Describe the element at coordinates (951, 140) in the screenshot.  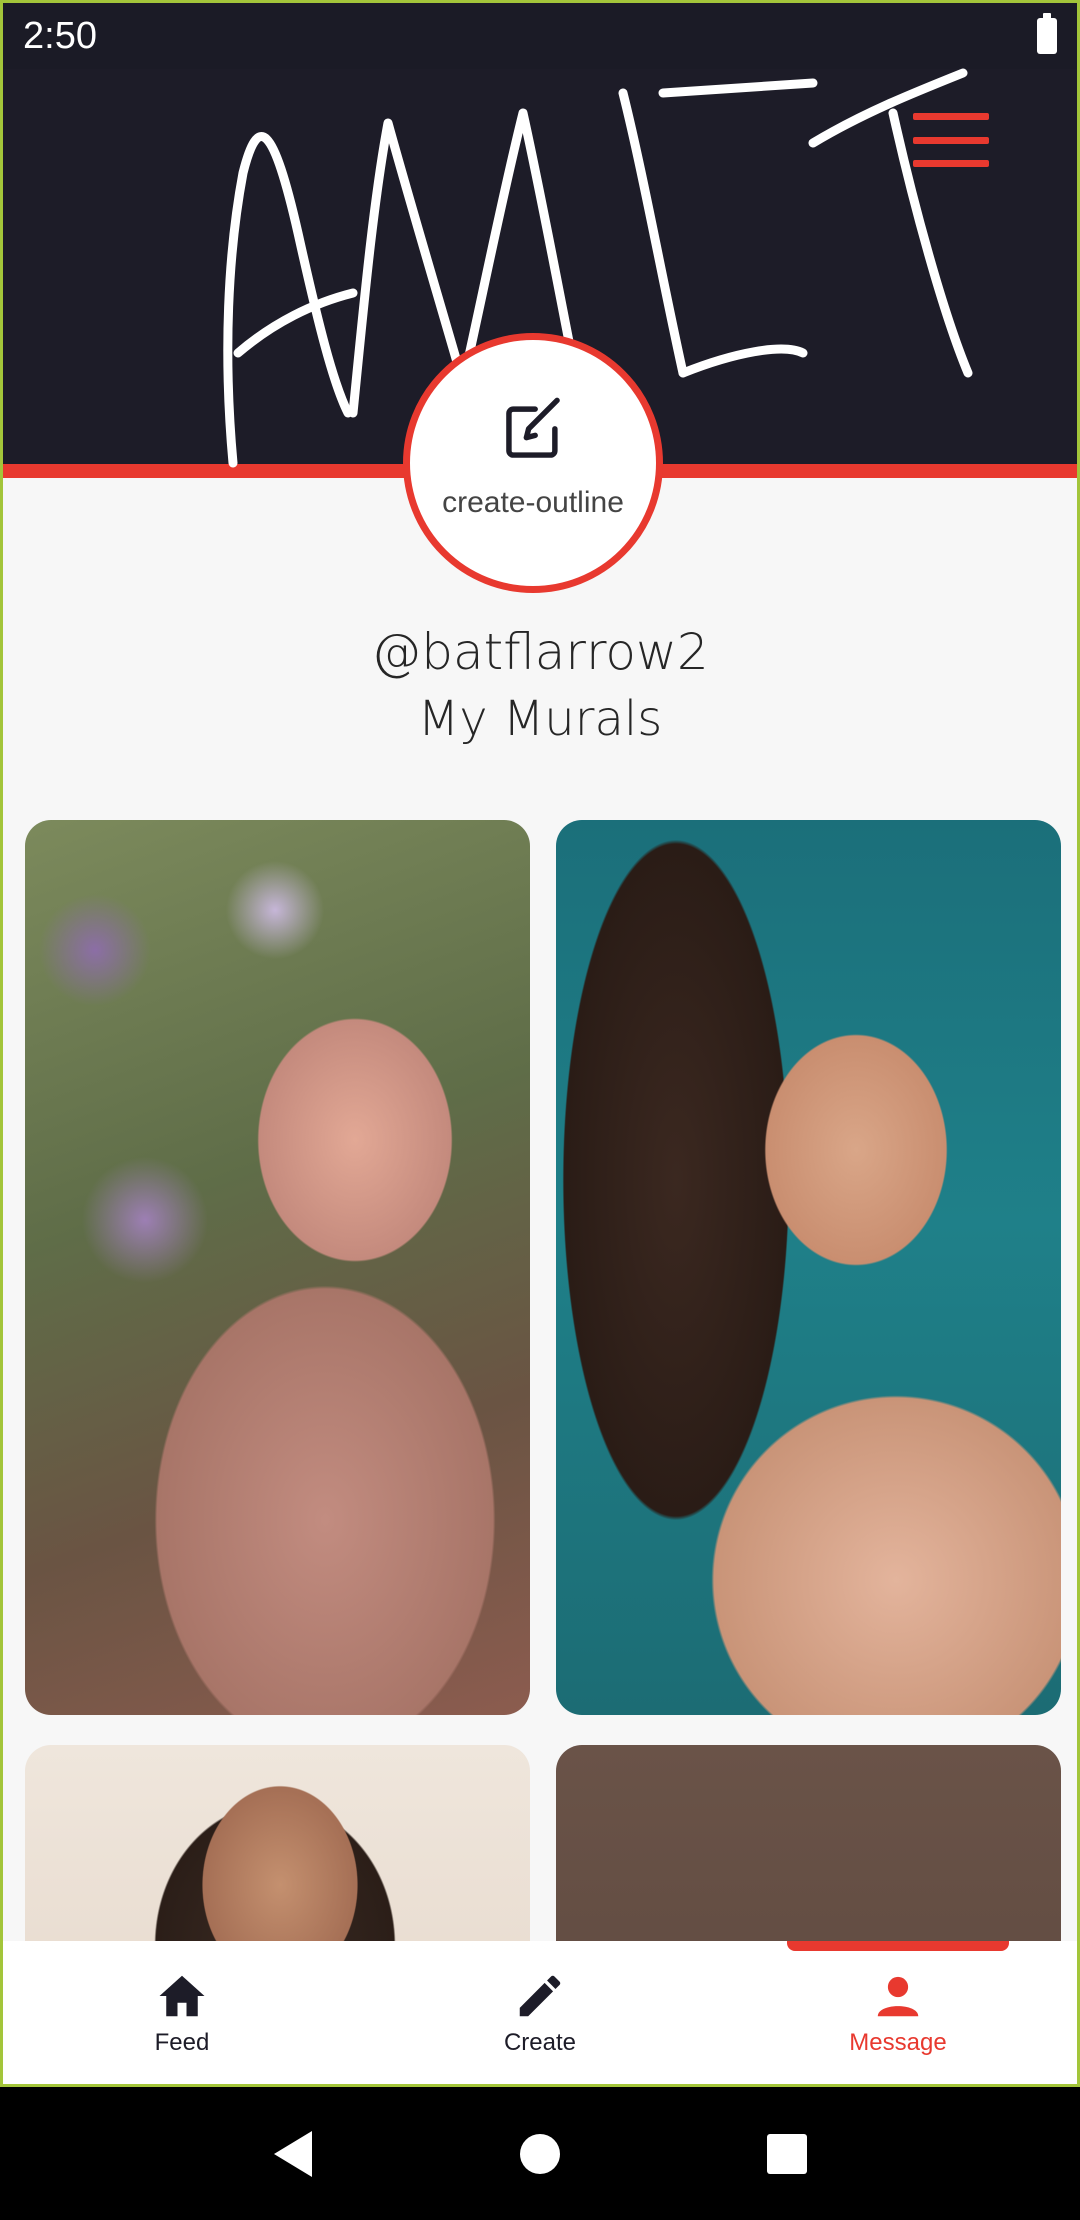
I see `menu-button` at that location.